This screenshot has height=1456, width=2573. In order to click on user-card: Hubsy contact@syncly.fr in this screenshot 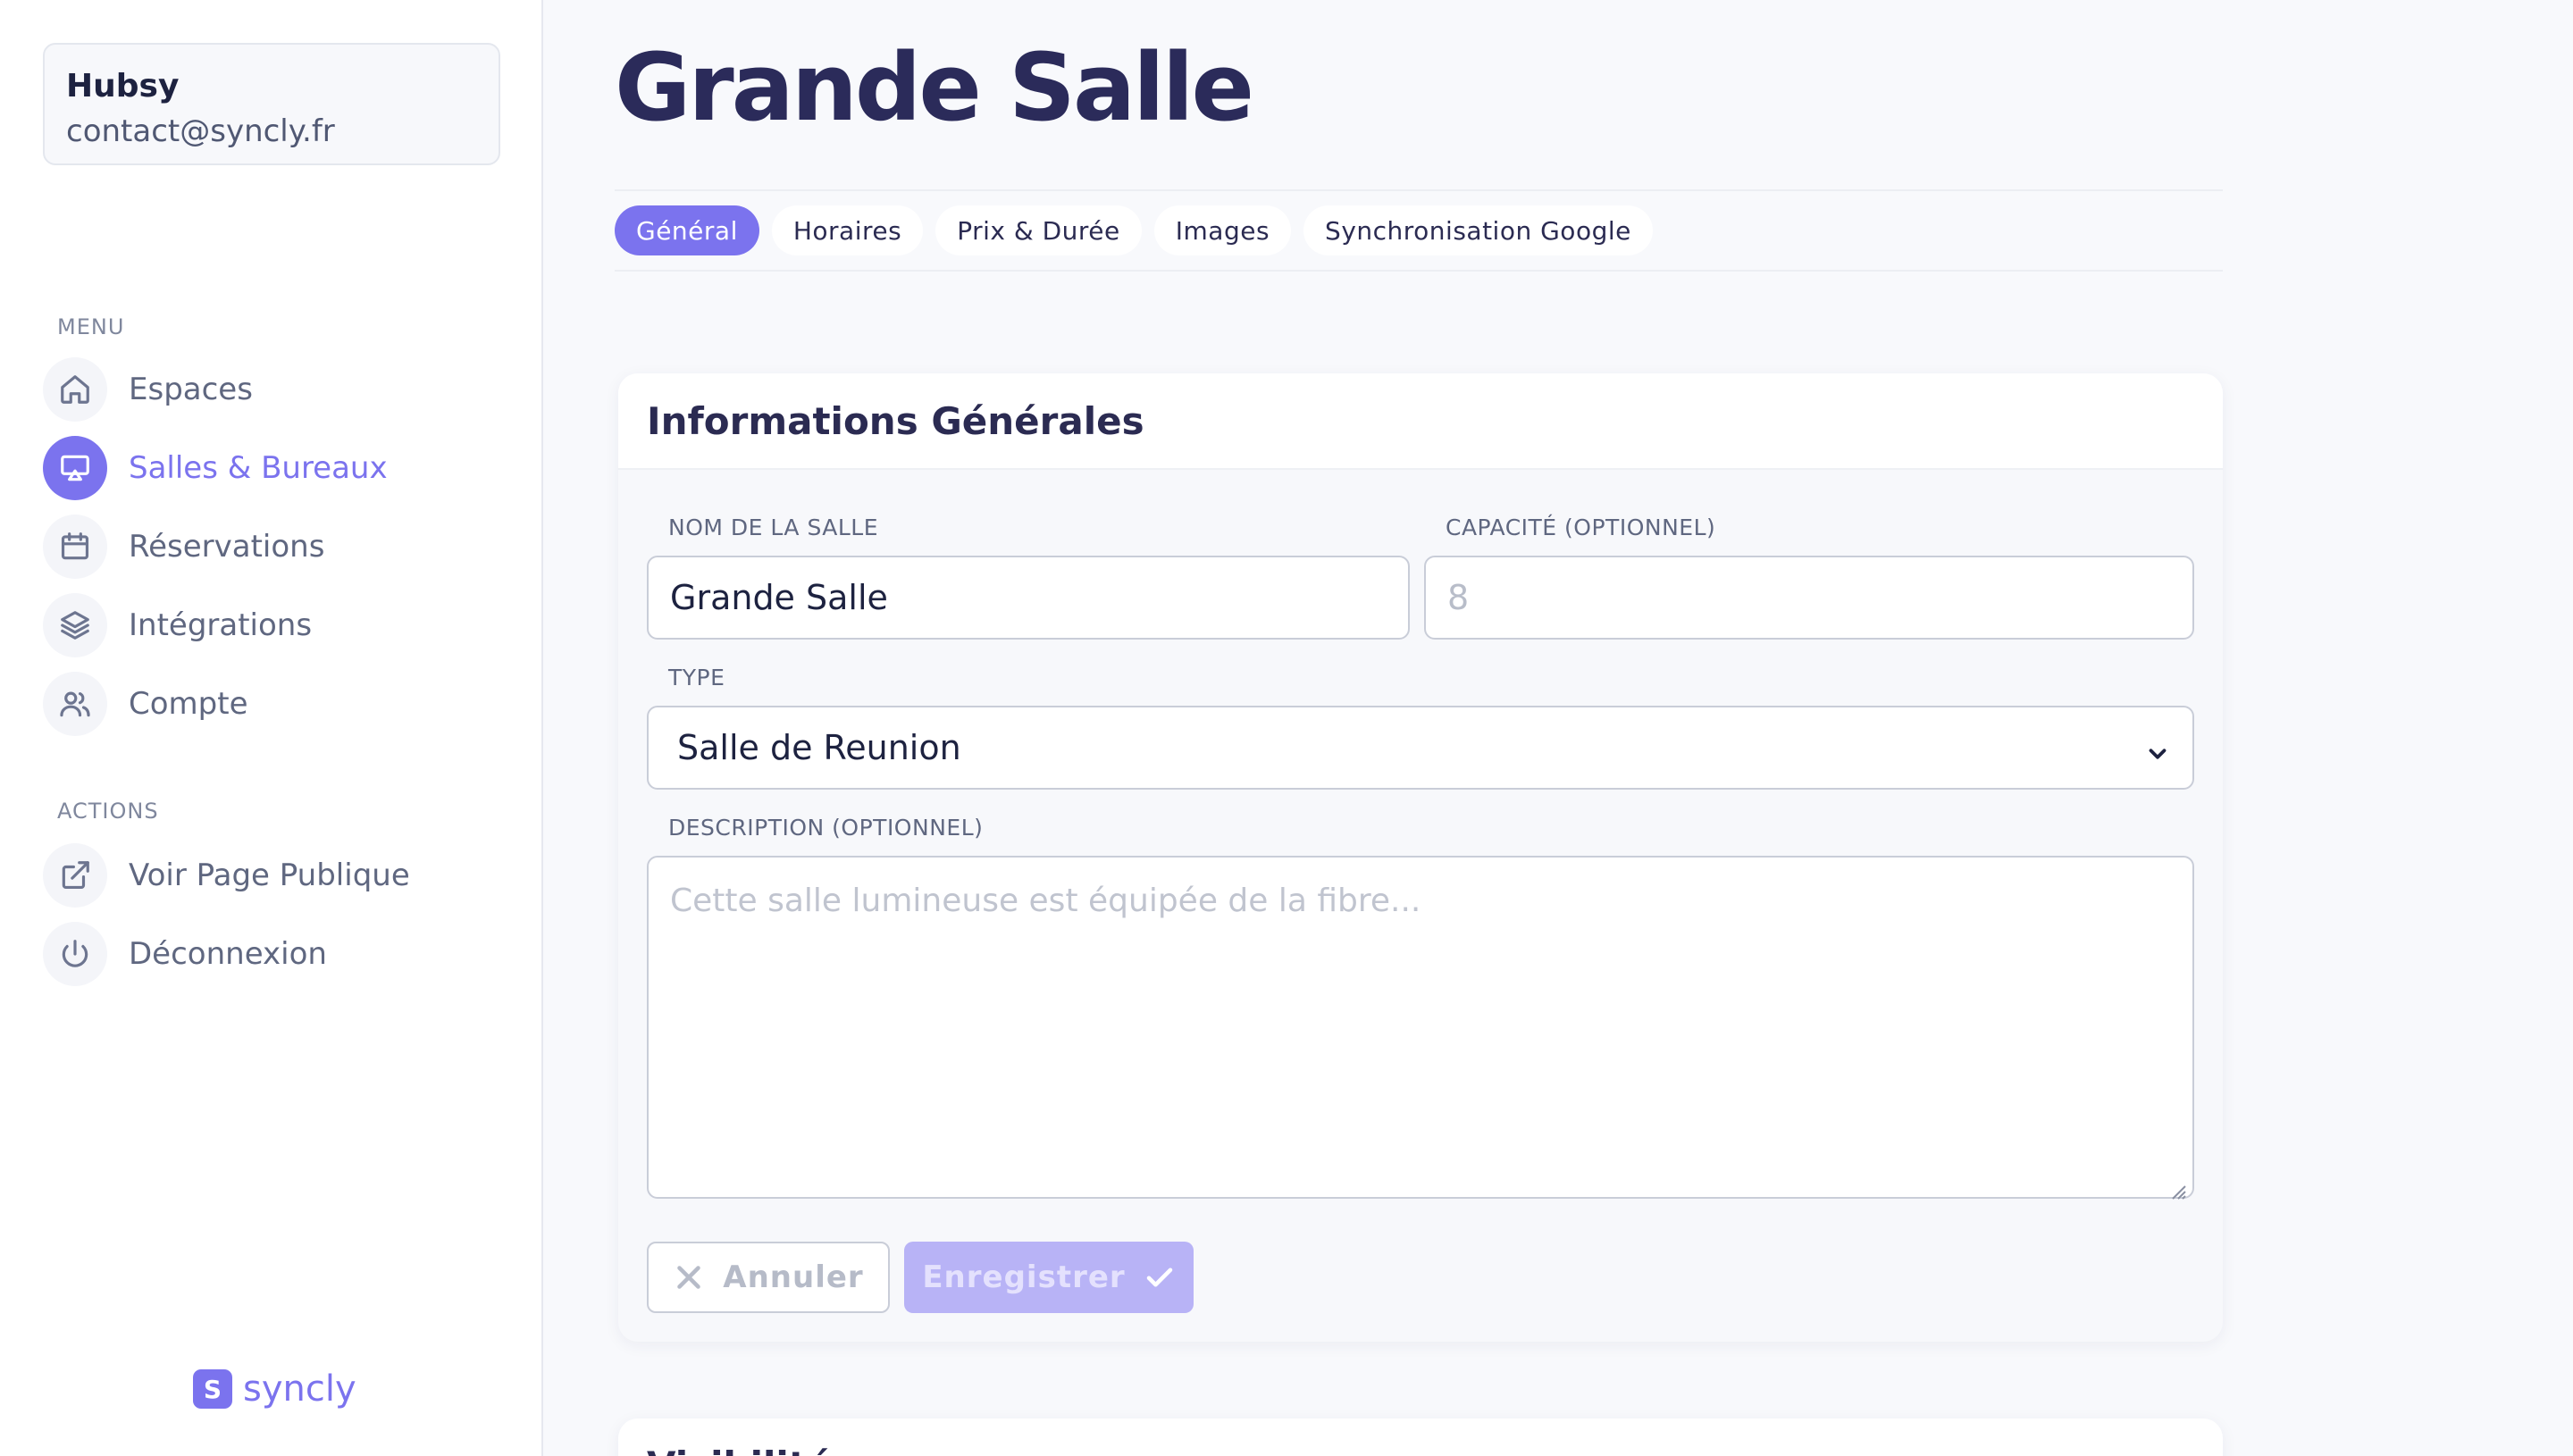, I will do `click(271, 104)`.